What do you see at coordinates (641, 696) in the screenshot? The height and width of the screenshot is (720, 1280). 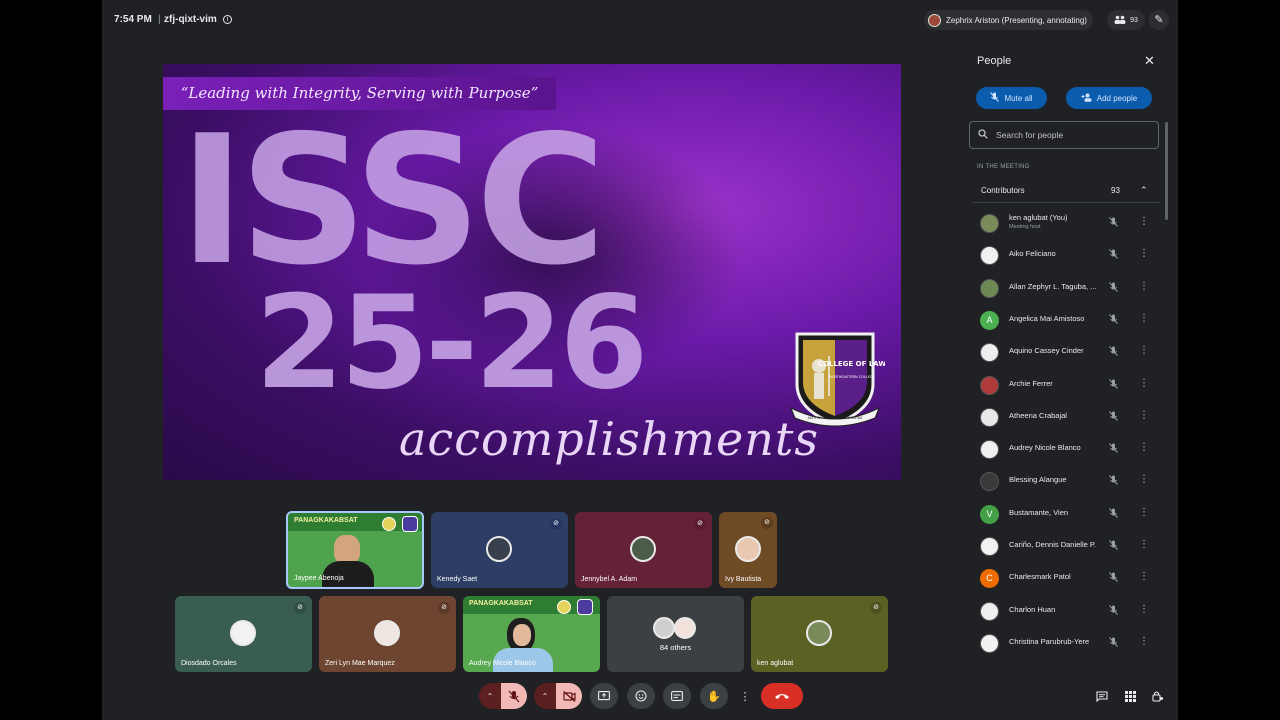 I see `reactions-button` at bounding box center [641, 696].